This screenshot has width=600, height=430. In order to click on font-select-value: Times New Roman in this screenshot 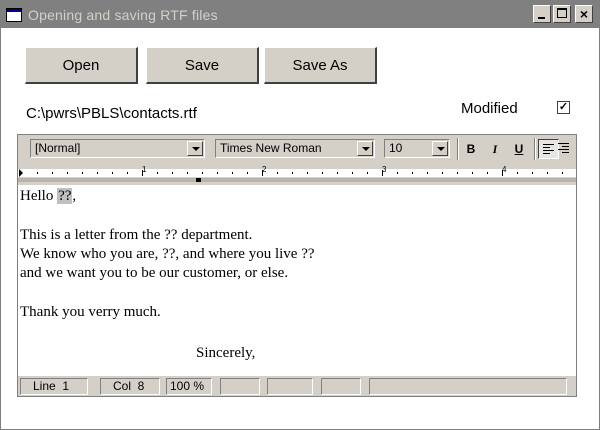, I will do `click(271, 148)`.